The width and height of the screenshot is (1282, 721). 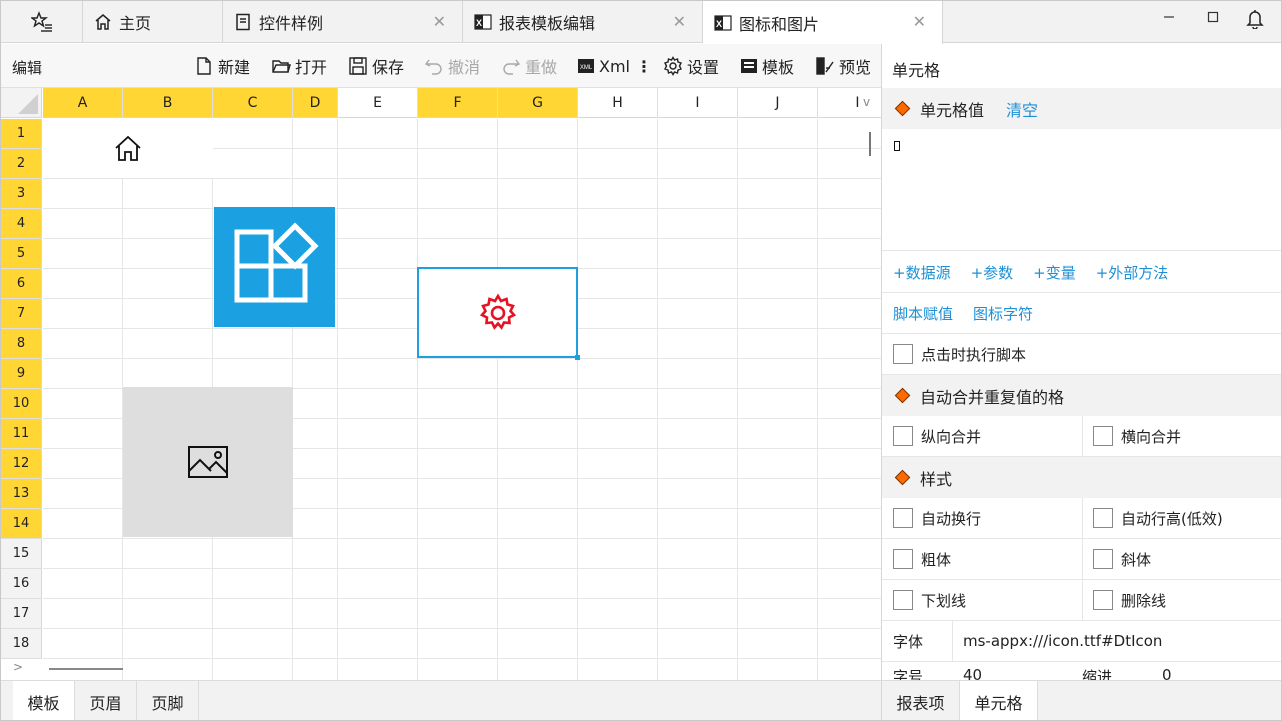 I want to click on more-icon: ⋮, so click(x=644, y=66).